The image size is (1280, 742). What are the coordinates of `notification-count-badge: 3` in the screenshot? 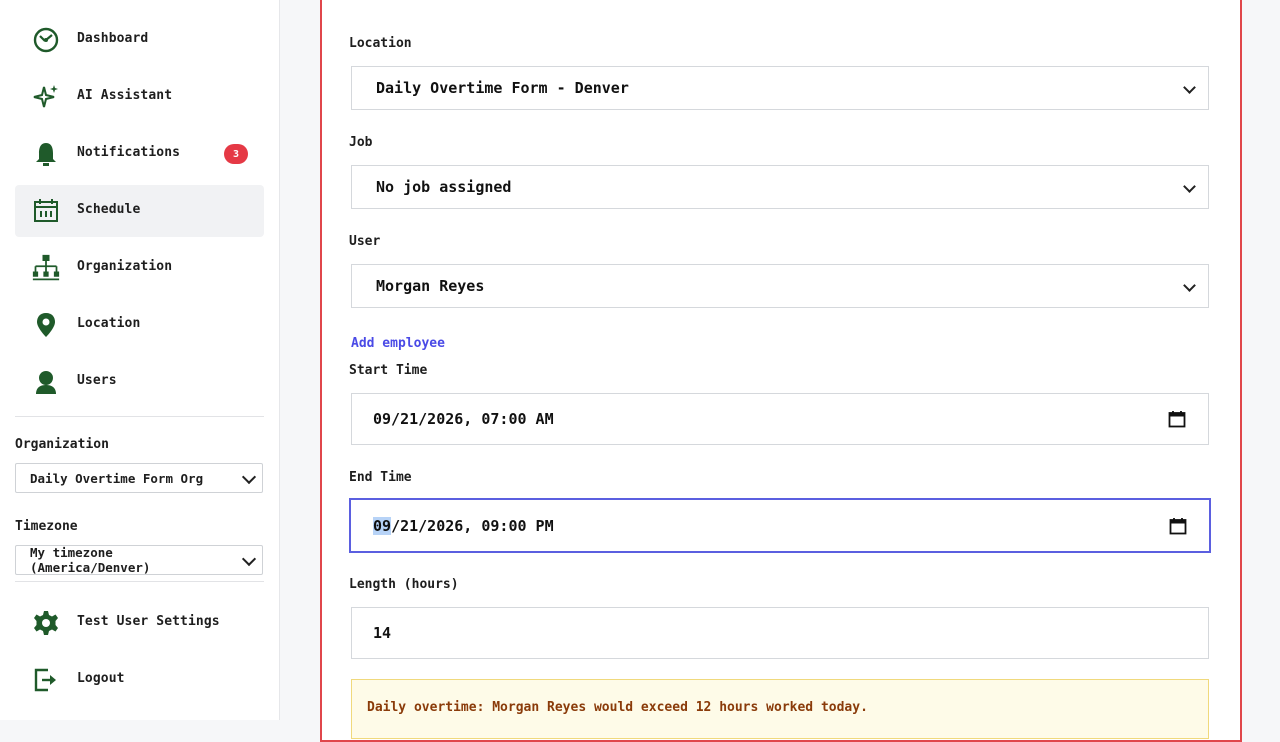 It's located at (236, 154).